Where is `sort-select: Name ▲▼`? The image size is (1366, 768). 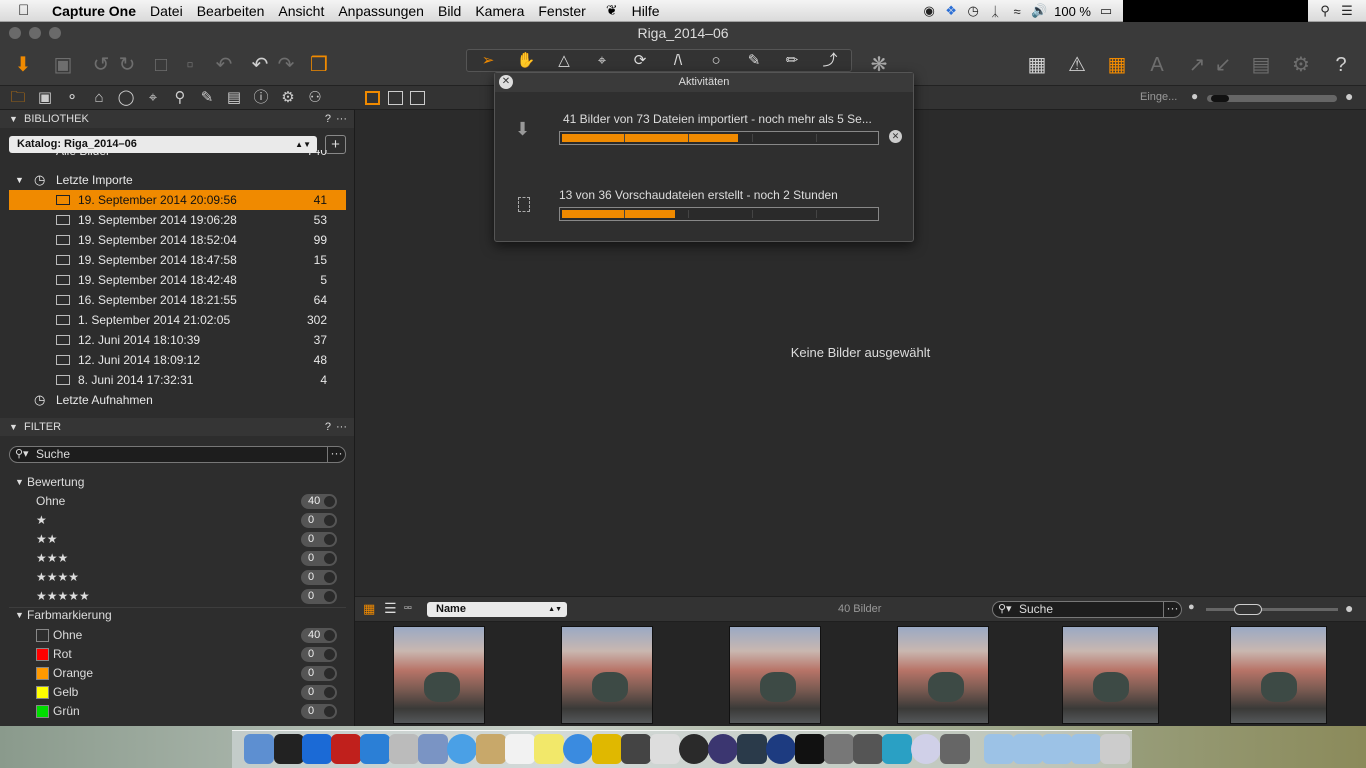 sort-select: Name ▲▼ is located at coordinates (497, 609).